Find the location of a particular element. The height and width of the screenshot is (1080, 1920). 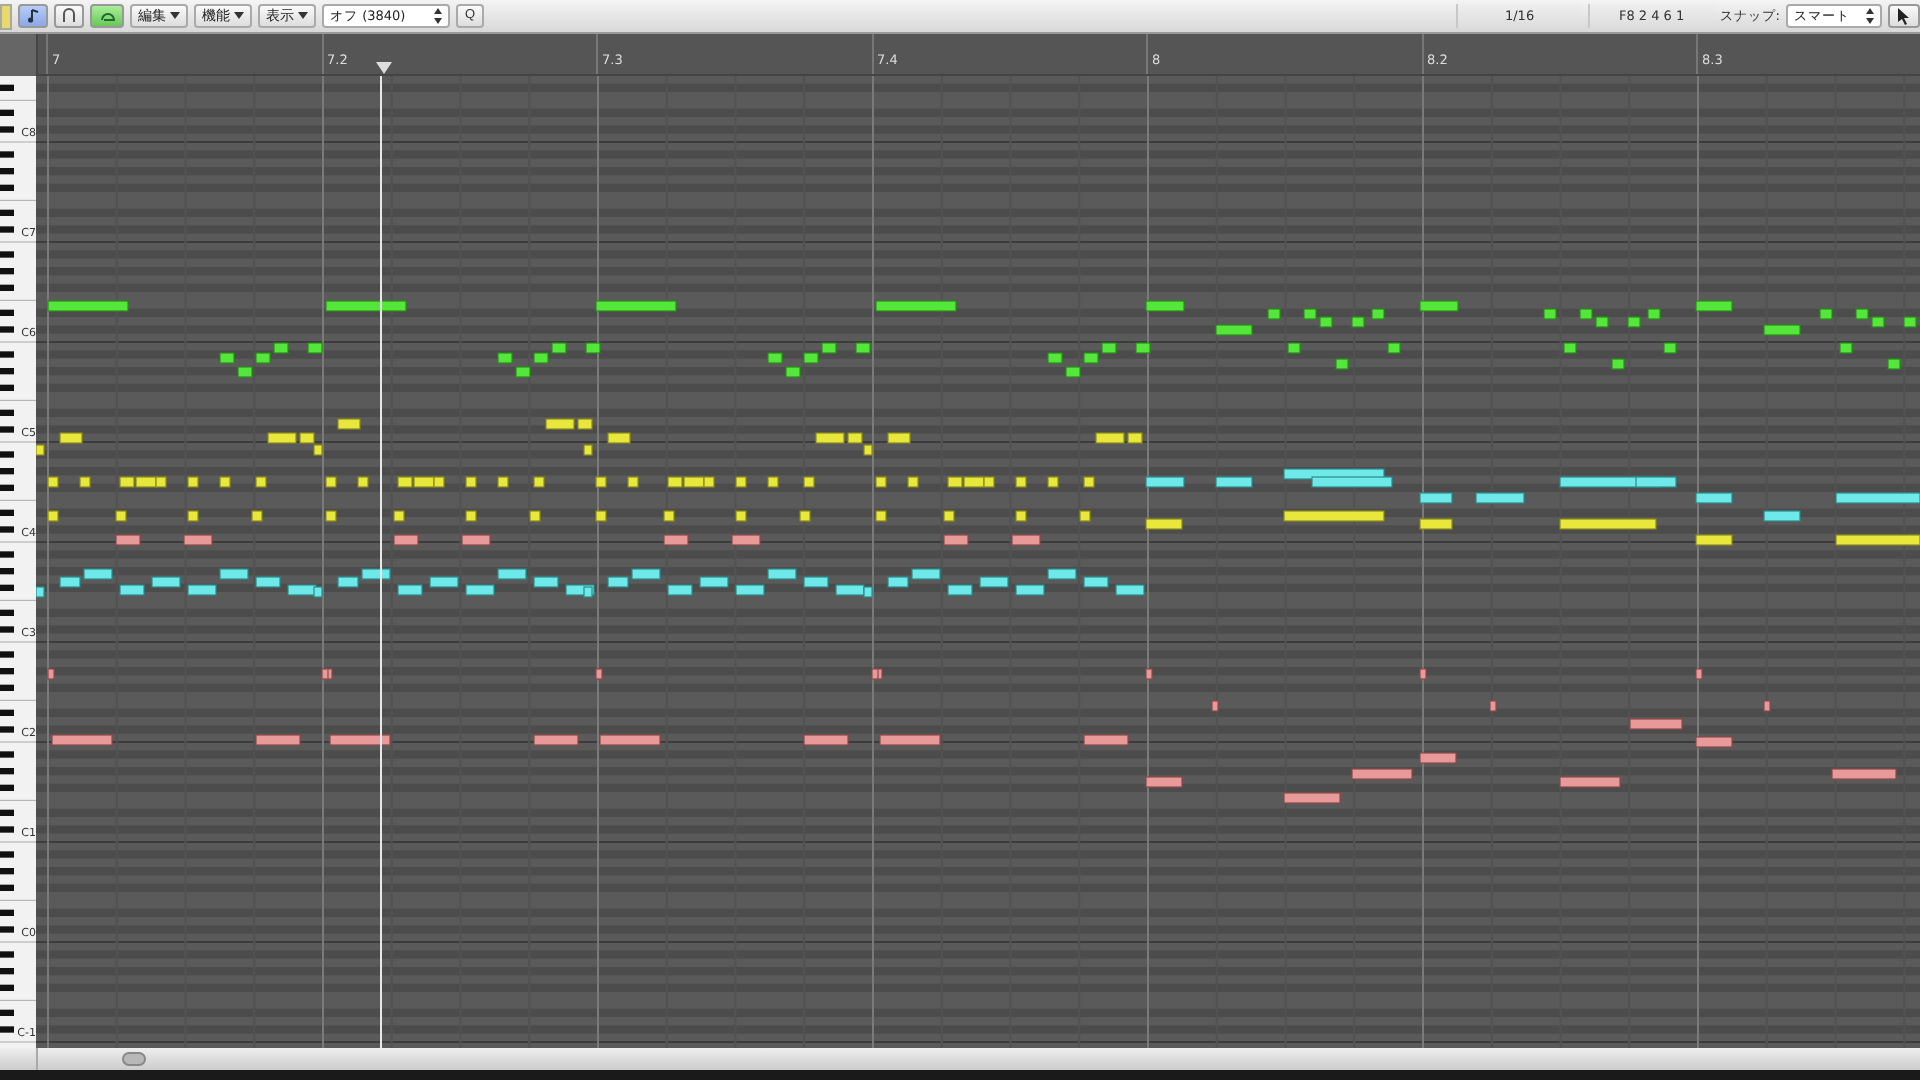

loop-icon is located at coordinates (107, 16).